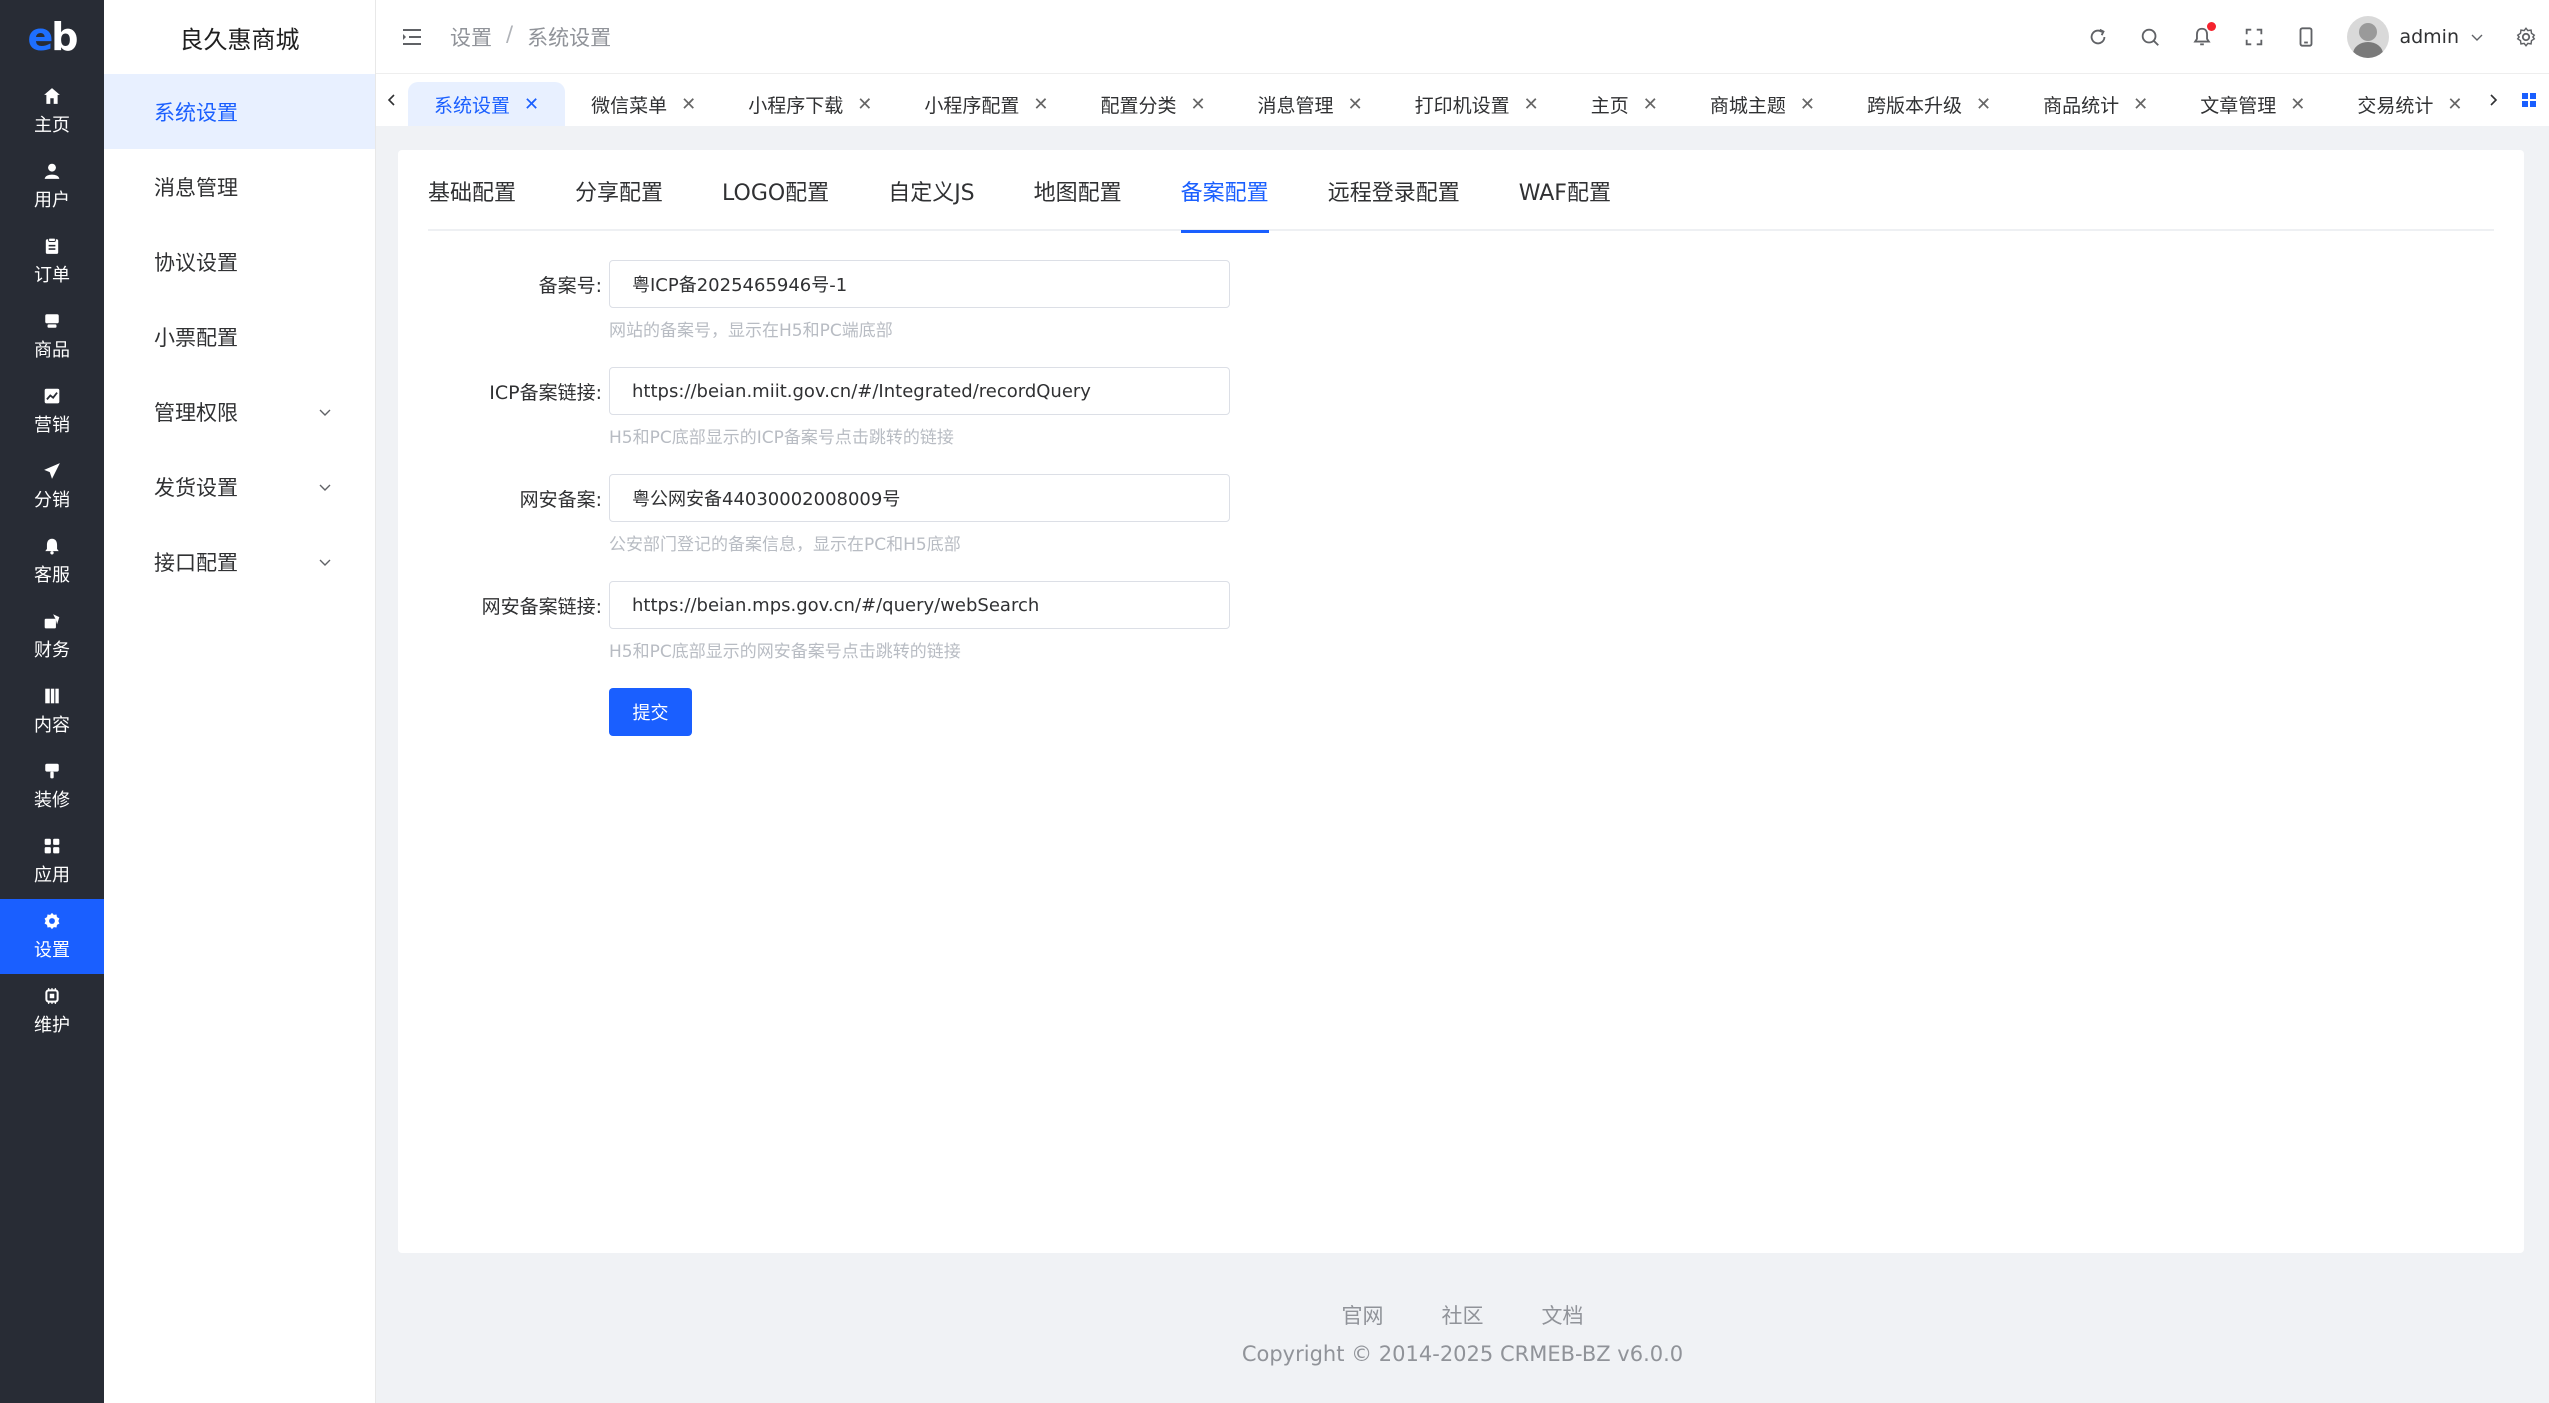 This screenshot has height=1403, width=2549. I want to click on rail-item-user: 用户, so click(52, 186).